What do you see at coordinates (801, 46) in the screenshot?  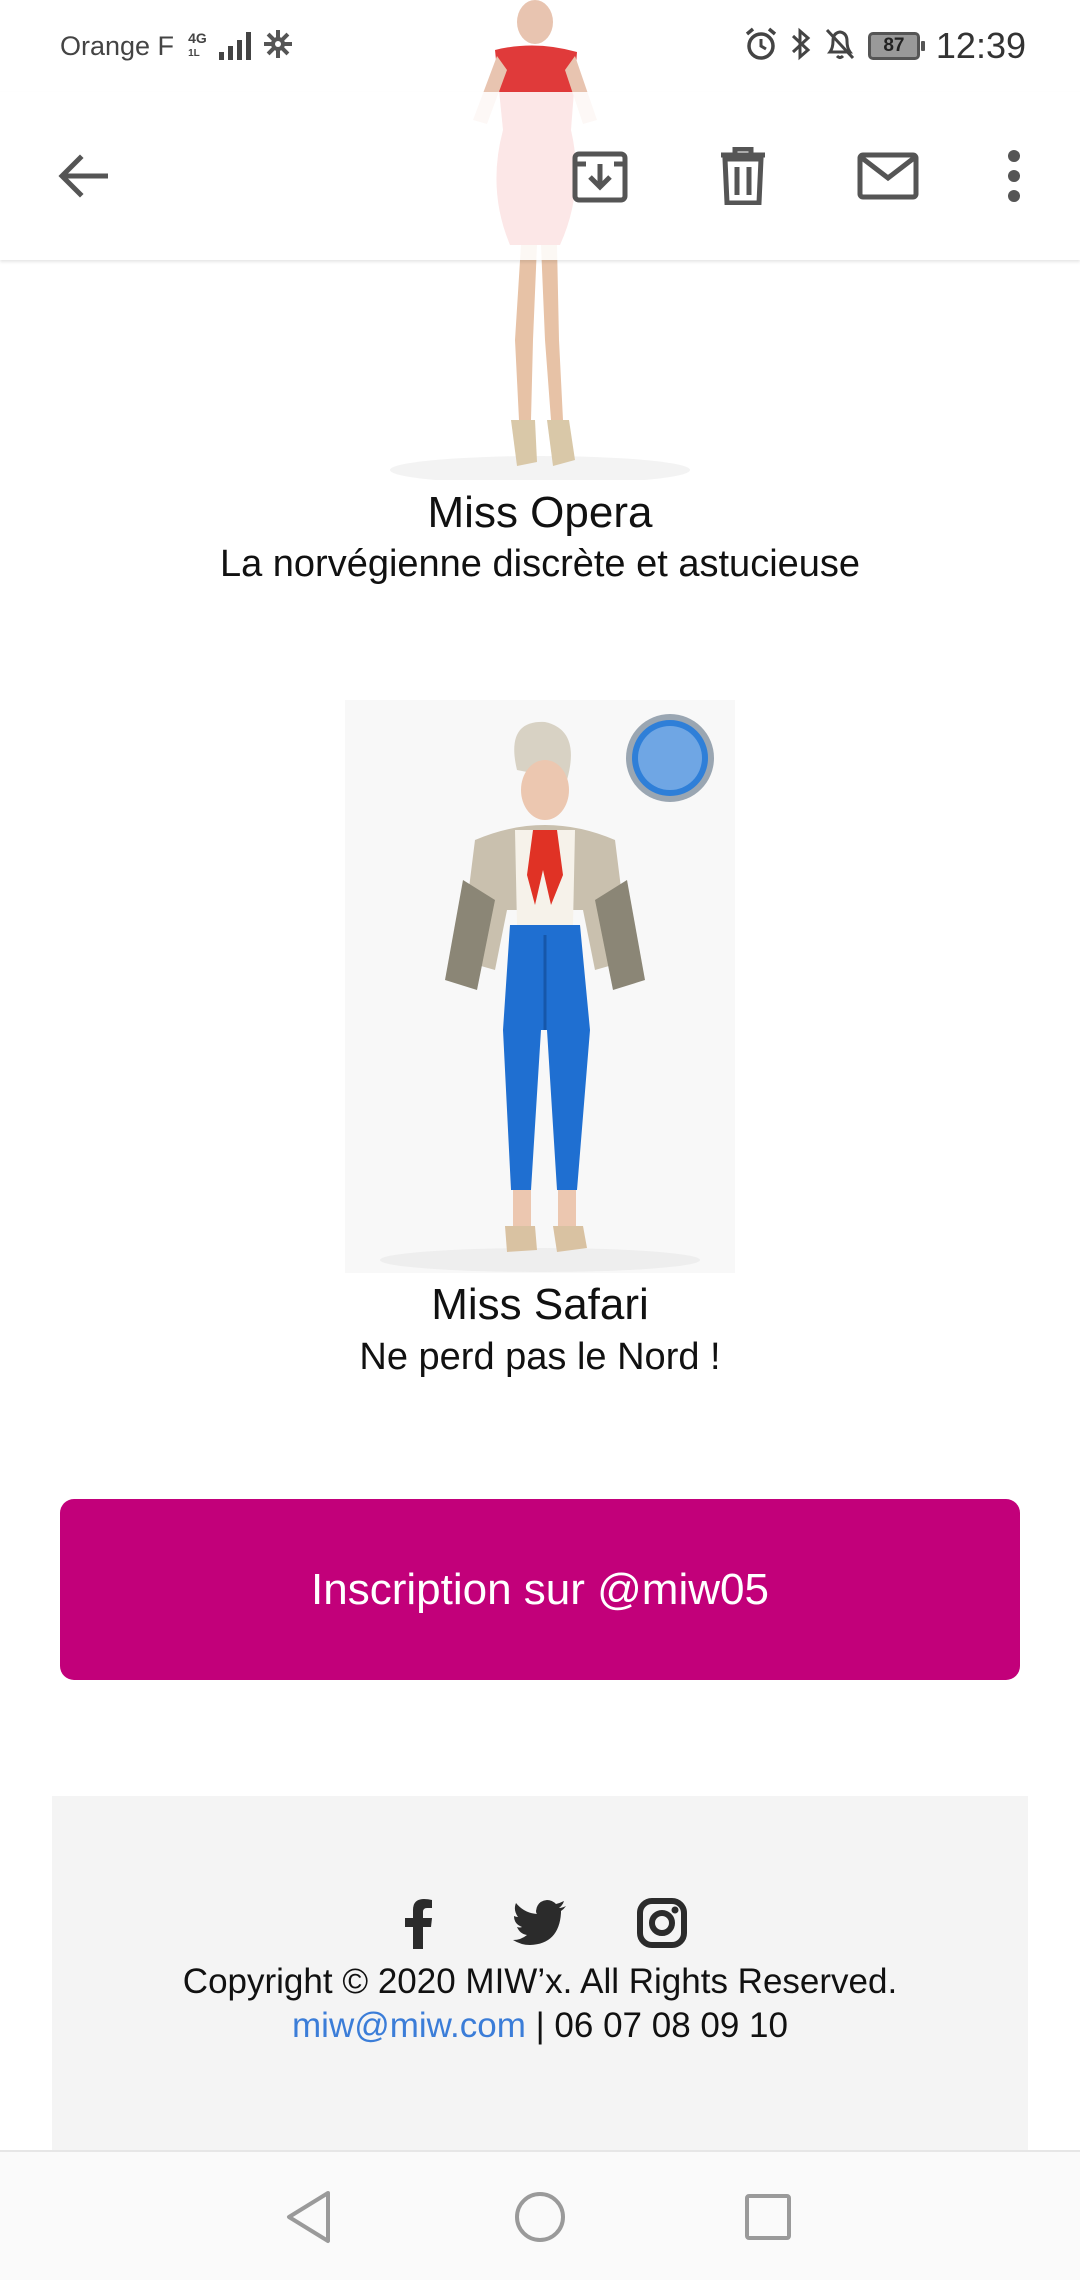 I see `bluetooth-icon` at bounding box center [801, 46].